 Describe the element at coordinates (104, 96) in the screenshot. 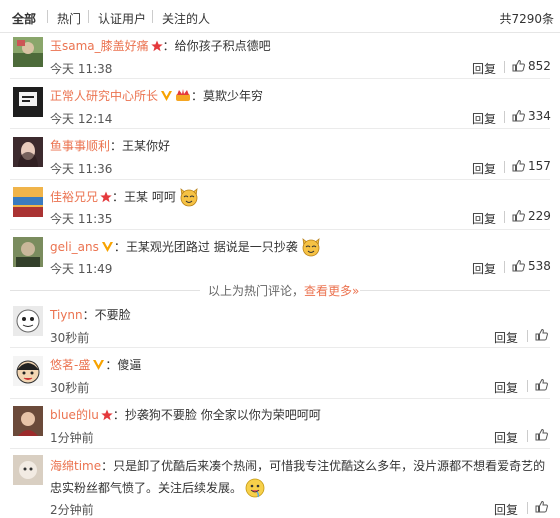

I see `comment-username: 正常人研究中心所长` at that location.